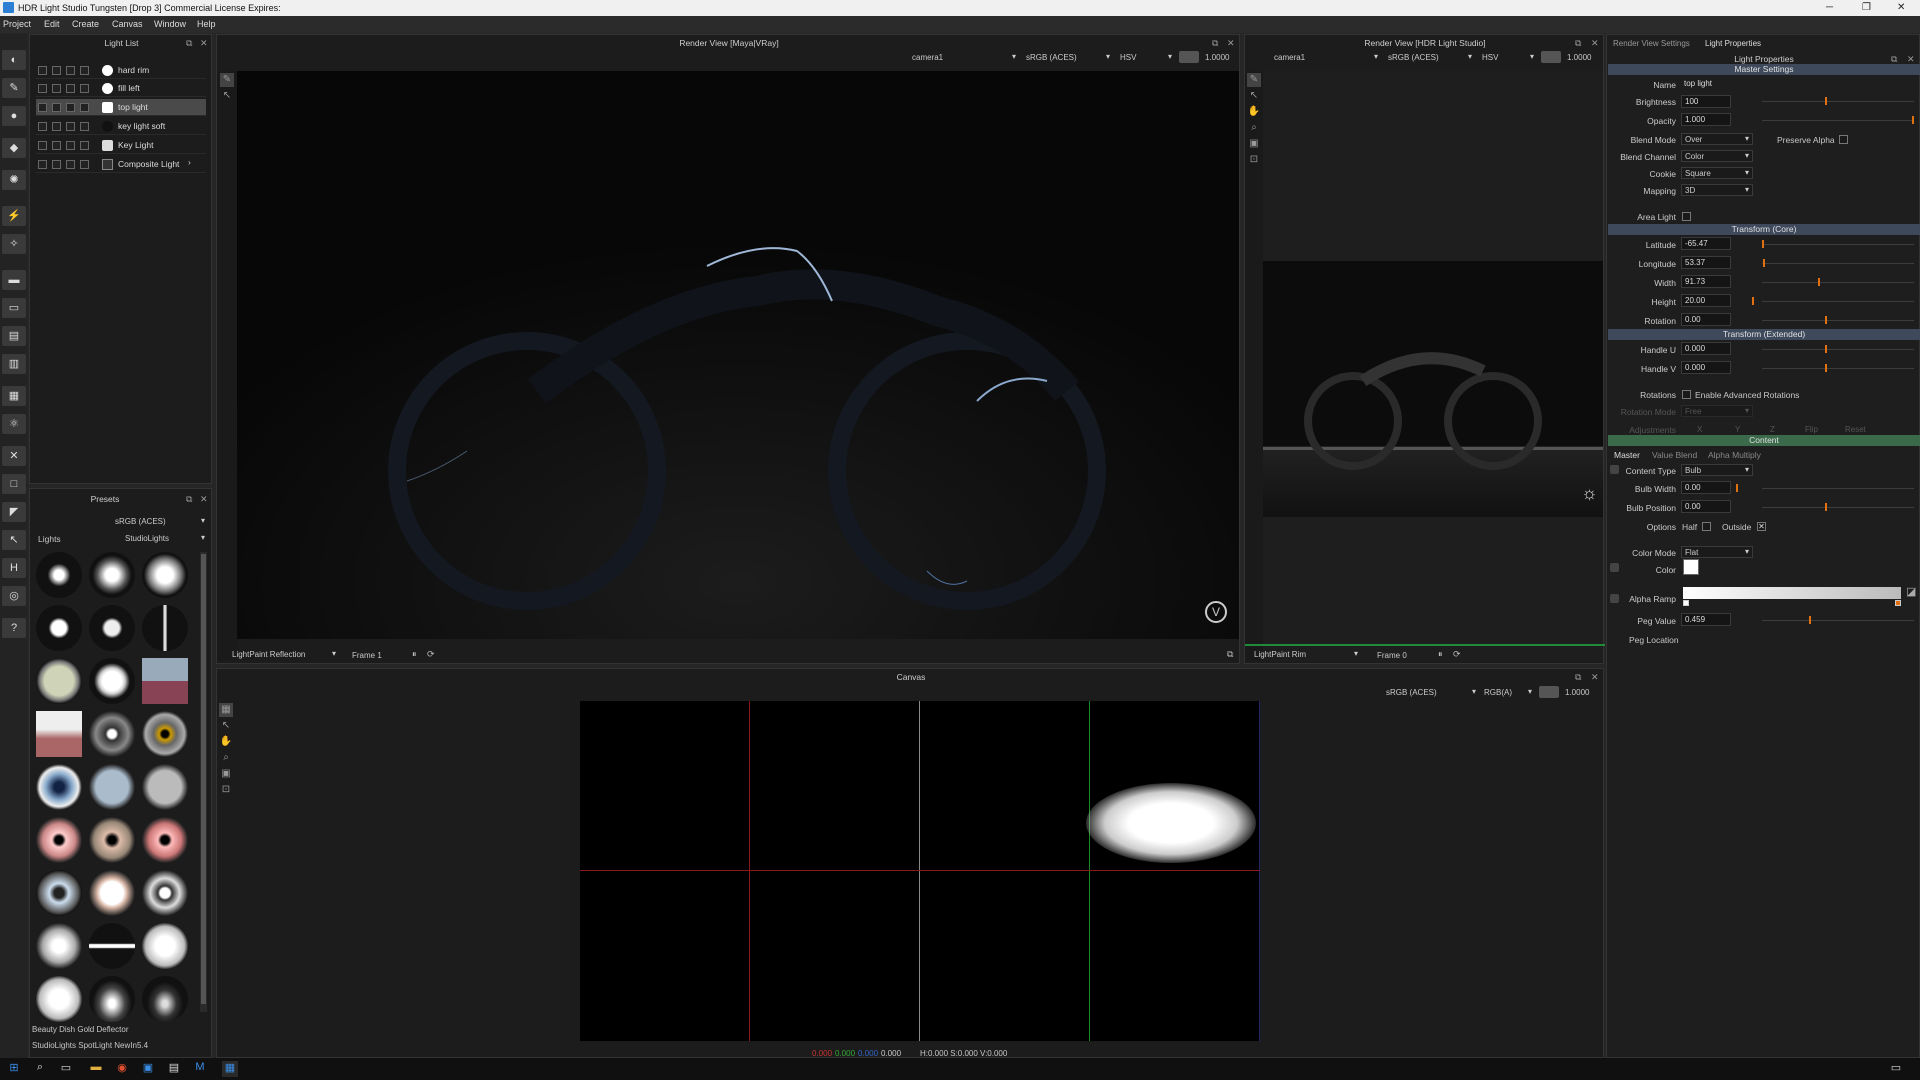 This screenshot has width=1920, height=1080. I want to click on photoshop-icon: ▣, so click(148, 1069).